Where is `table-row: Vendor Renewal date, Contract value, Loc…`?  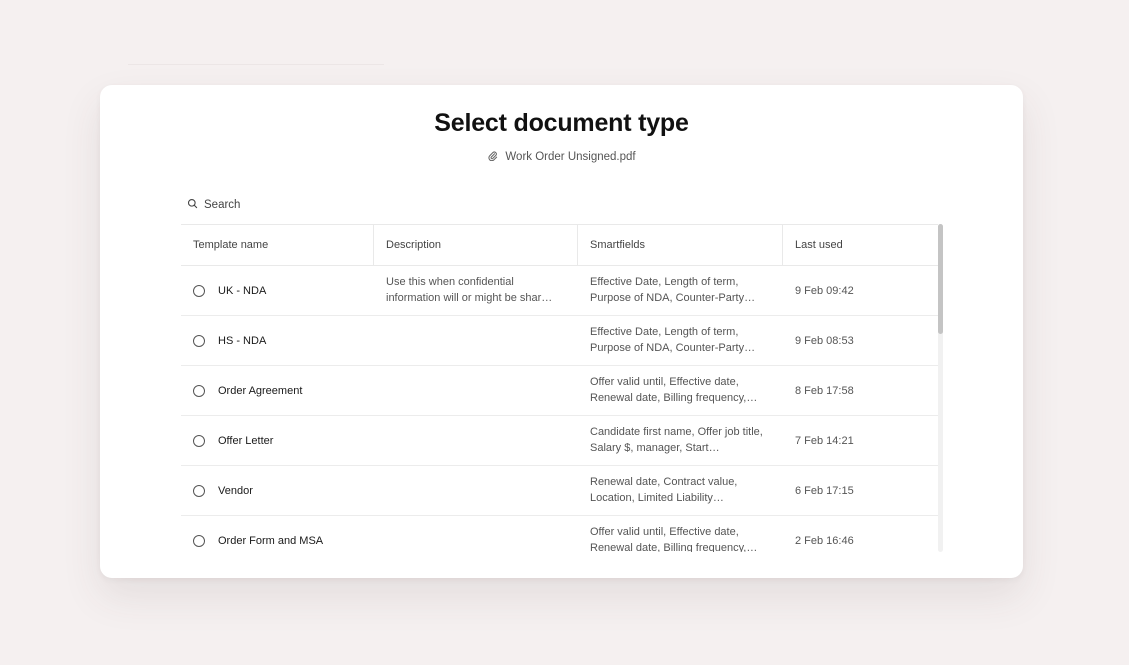
table-row: Vendor Renewal date, Contract value, Loc… is located at coordinates (559, 491).